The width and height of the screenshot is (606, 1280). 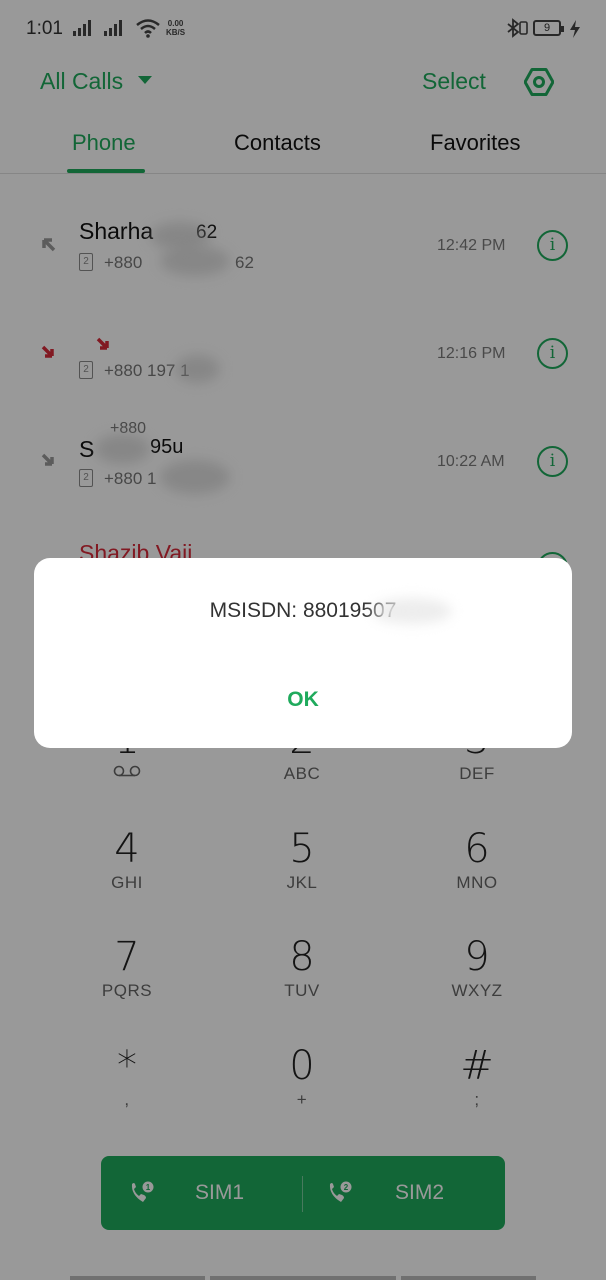 I want to click on ok-button: OK, so click(x=303, y=700).